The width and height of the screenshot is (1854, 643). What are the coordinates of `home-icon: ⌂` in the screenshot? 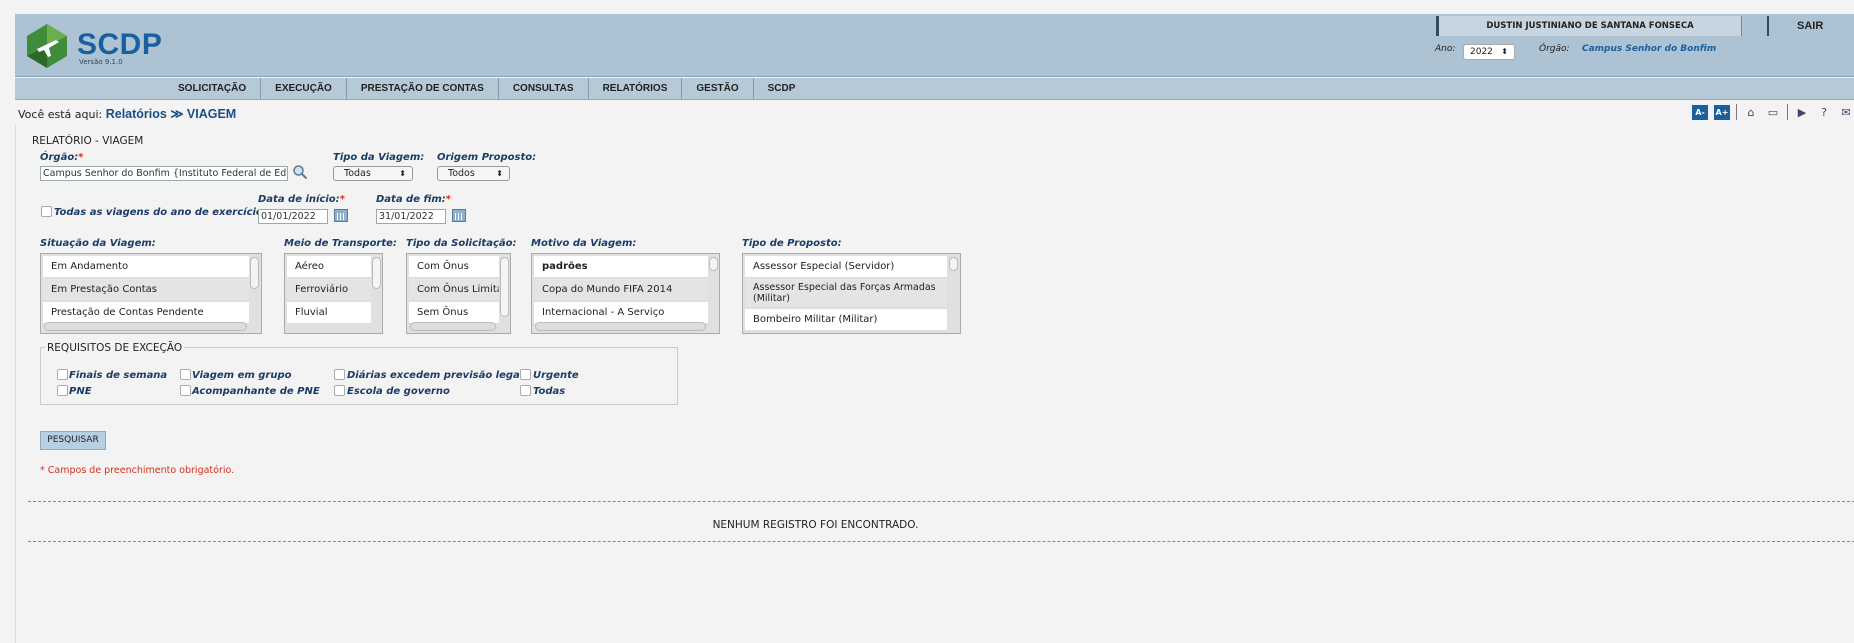 It's located at (1751, 112).